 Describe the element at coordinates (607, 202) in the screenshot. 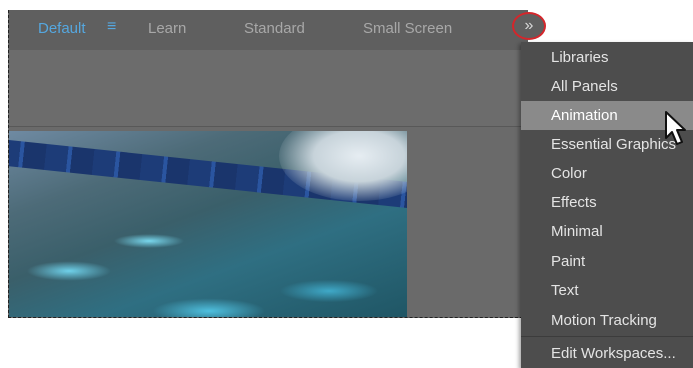

I see `menu-item-effects: Effects` at that location.